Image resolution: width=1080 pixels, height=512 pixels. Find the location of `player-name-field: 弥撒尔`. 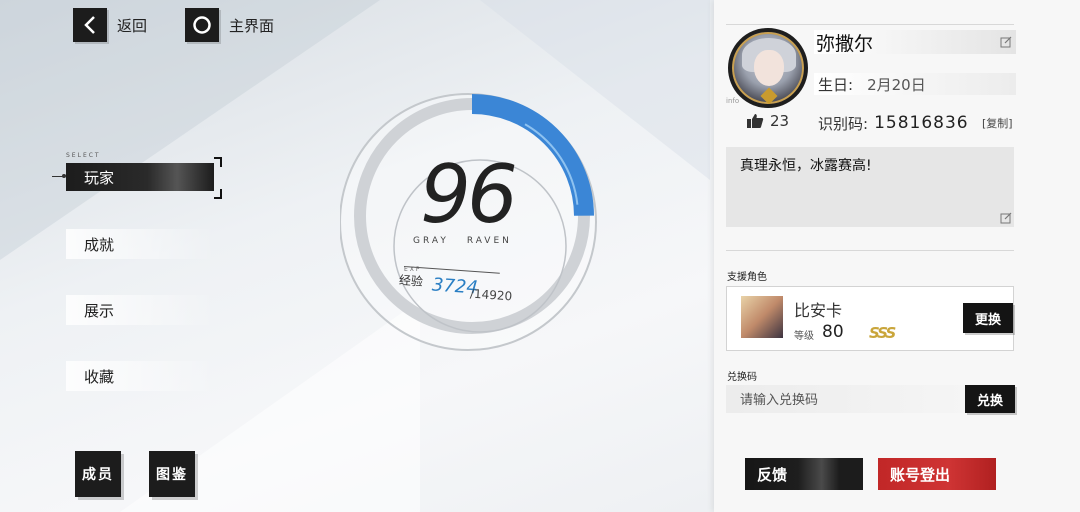

player-name-field: 弥撒尔 is located at coordinates (915, 42).